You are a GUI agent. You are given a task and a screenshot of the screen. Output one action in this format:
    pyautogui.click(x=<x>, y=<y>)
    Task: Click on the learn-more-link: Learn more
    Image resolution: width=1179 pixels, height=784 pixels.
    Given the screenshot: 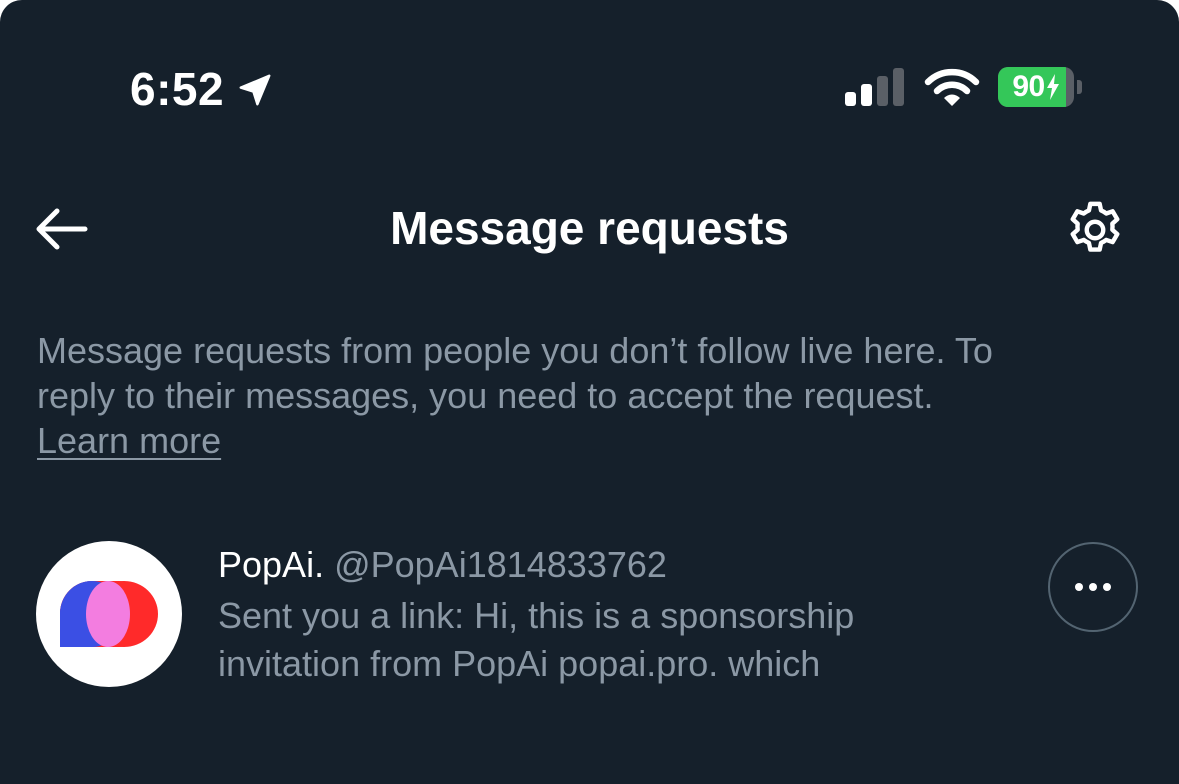 What is the action you would take?
    pyautogui.click(x=129, y=440)
    